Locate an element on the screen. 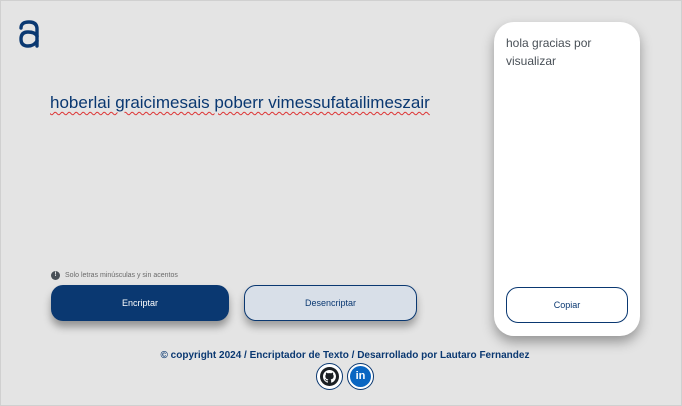 The height and width of the screenshot is (406, 682). linkedin-icon: in is located at coordinates (360, 376).